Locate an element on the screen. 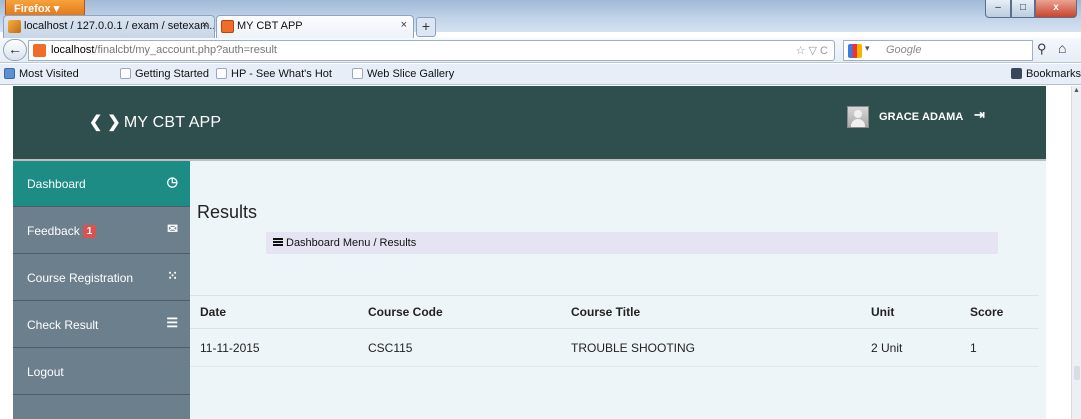 This screenshot has height=419, width=1081. vertical-scrollbar: ▲ is located at coordinates (1076, 252).